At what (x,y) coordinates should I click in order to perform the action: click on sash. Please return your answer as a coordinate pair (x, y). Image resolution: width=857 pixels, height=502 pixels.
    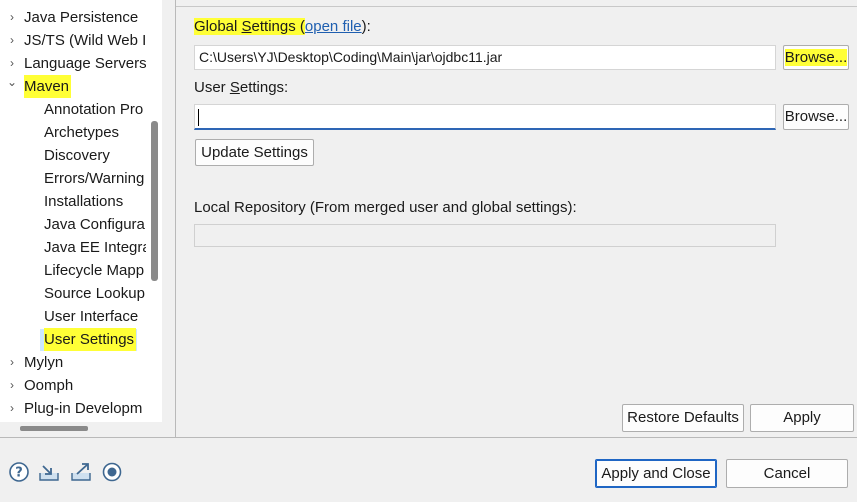
    Looking at the image, I should click on (169, 218).